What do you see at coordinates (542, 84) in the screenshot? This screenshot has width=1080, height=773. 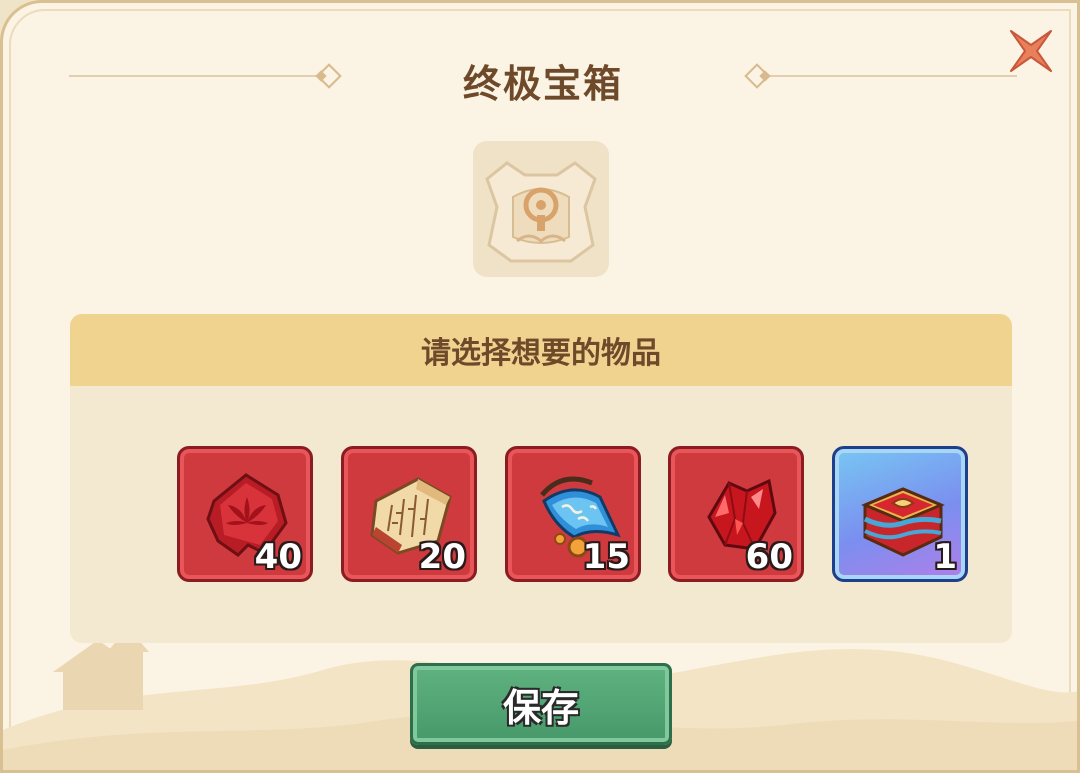 I see `dialog-title: 终极宝箱` at bounding box center [542, 84].